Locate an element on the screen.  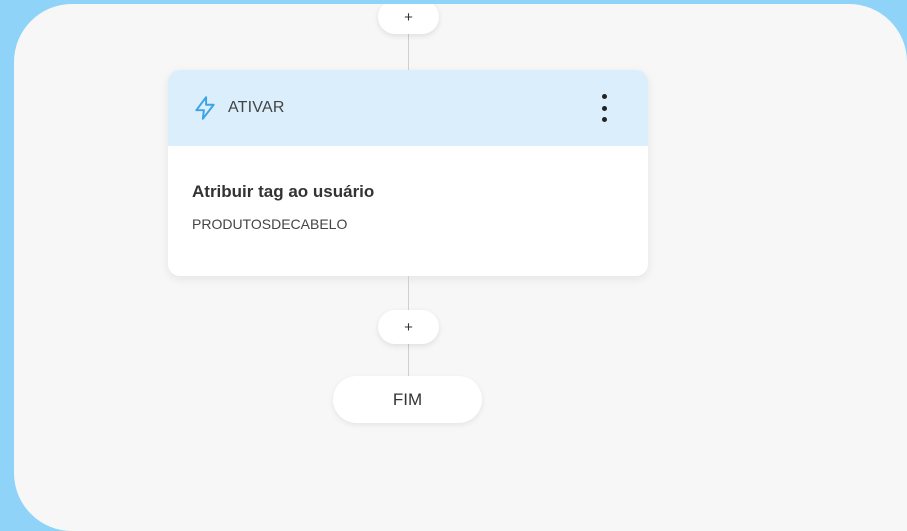
end-label: FIM is located at coordinates (407, 399).